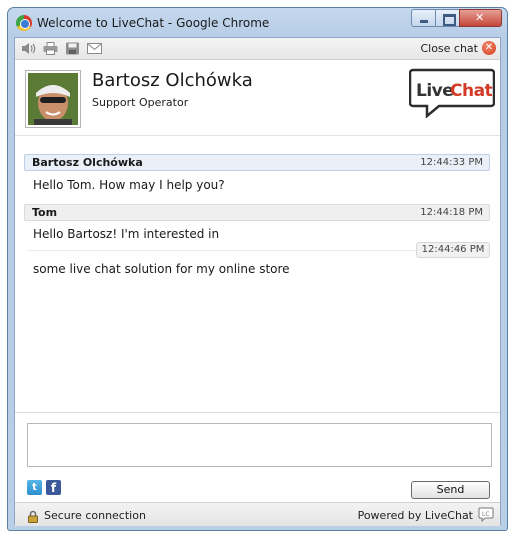 Image resolution: width=516 pixels, height=545 pixels. Describe the element at coordinates (449, 48) in the screenshot. I see `close-chat-label: Close chat` at that location.